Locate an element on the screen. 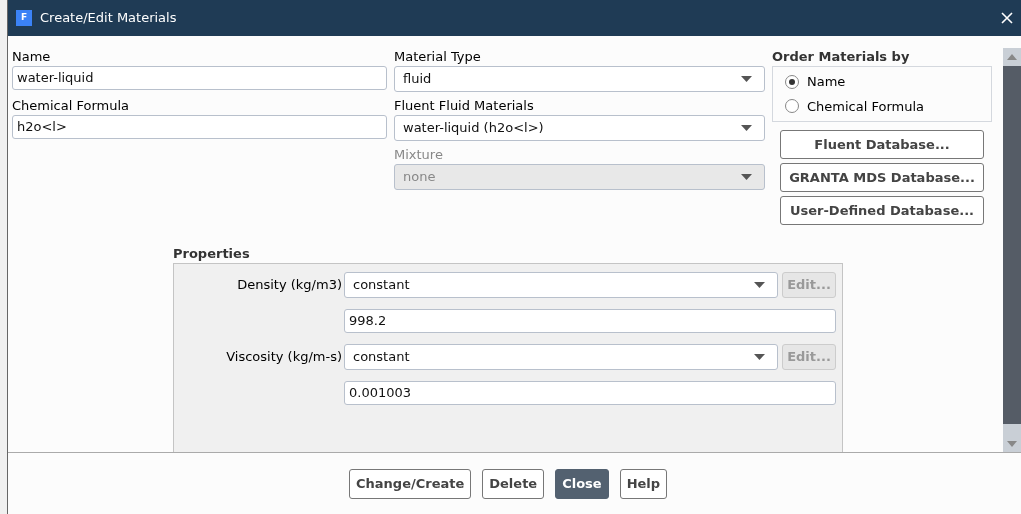 This screenshot has width=1021, height=514. field-label: Material Type is located at coordinates (438, 57).